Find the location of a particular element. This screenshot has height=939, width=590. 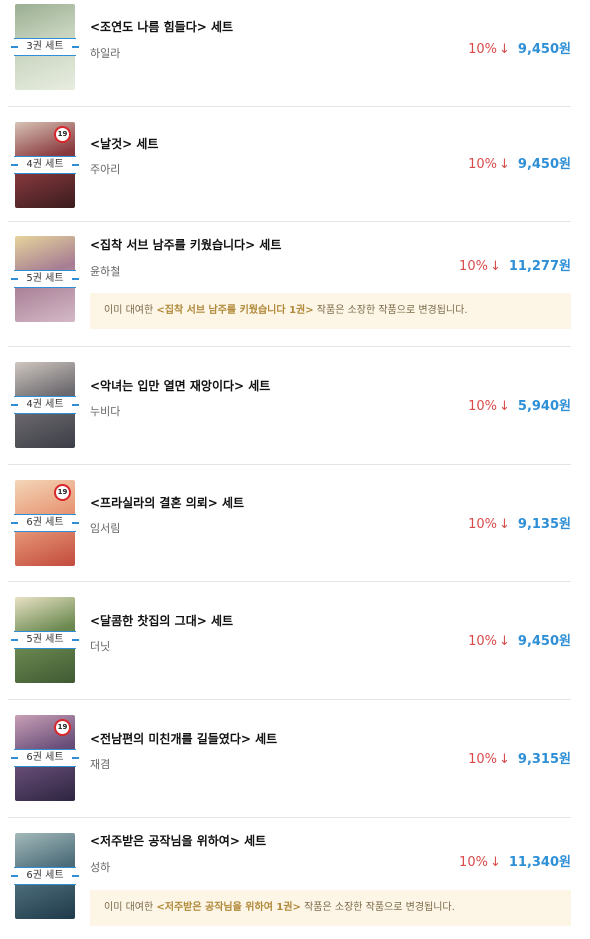

book-author: 누비다 is located at coordinates (105, 411).